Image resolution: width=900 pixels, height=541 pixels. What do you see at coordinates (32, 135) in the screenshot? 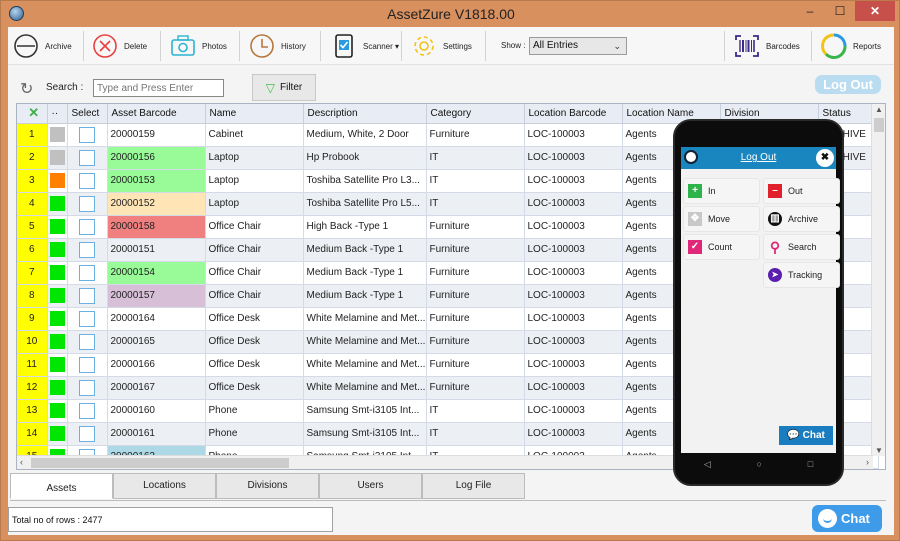
I see `row-number: 1` at bounding box center [32, 135].